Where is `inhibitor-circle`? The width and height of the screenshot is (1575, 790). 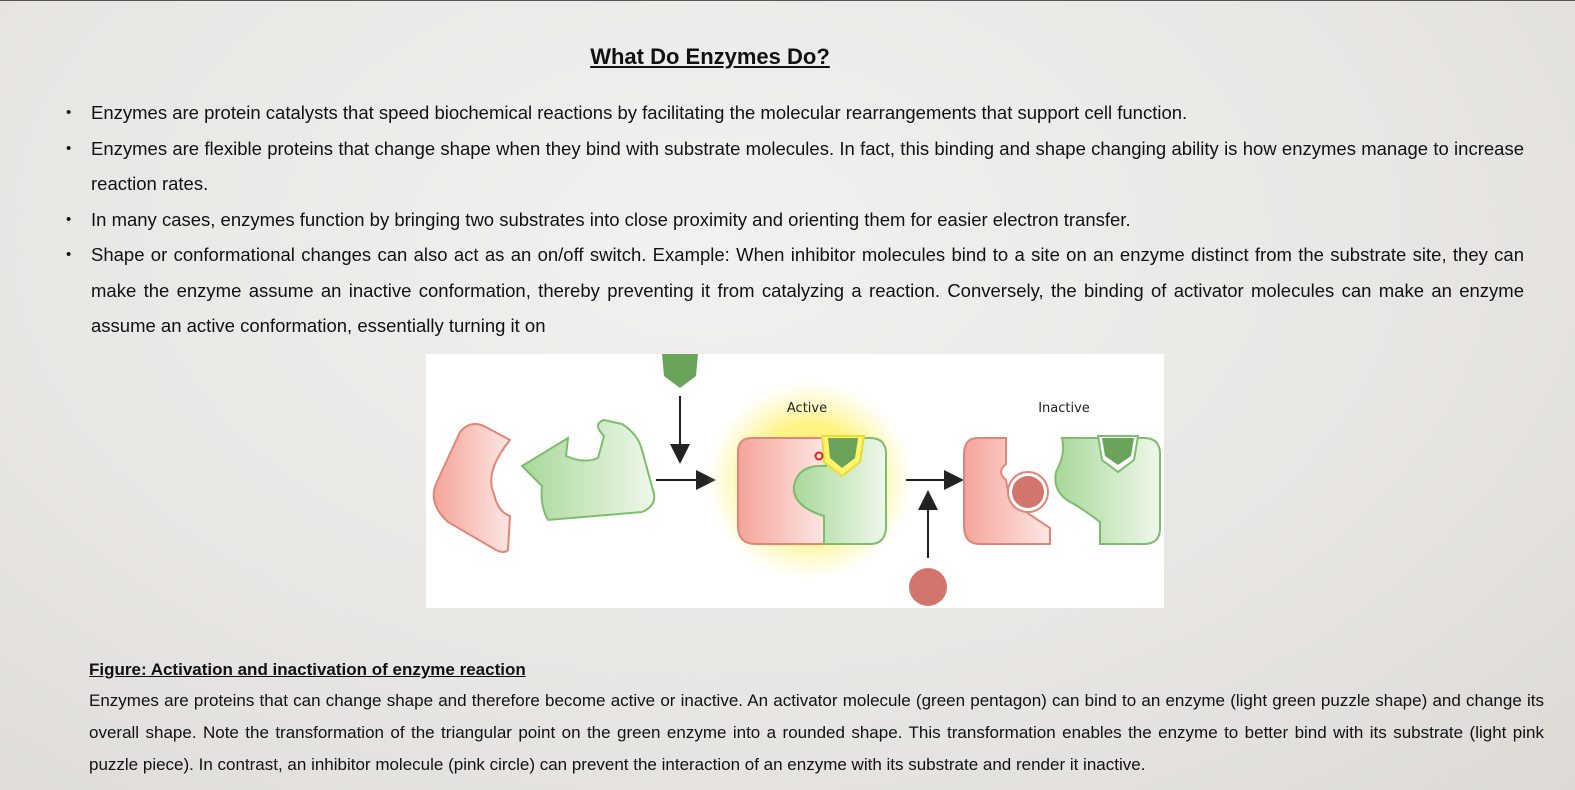
inhibitor-circle is located at coordinates (928, 587).